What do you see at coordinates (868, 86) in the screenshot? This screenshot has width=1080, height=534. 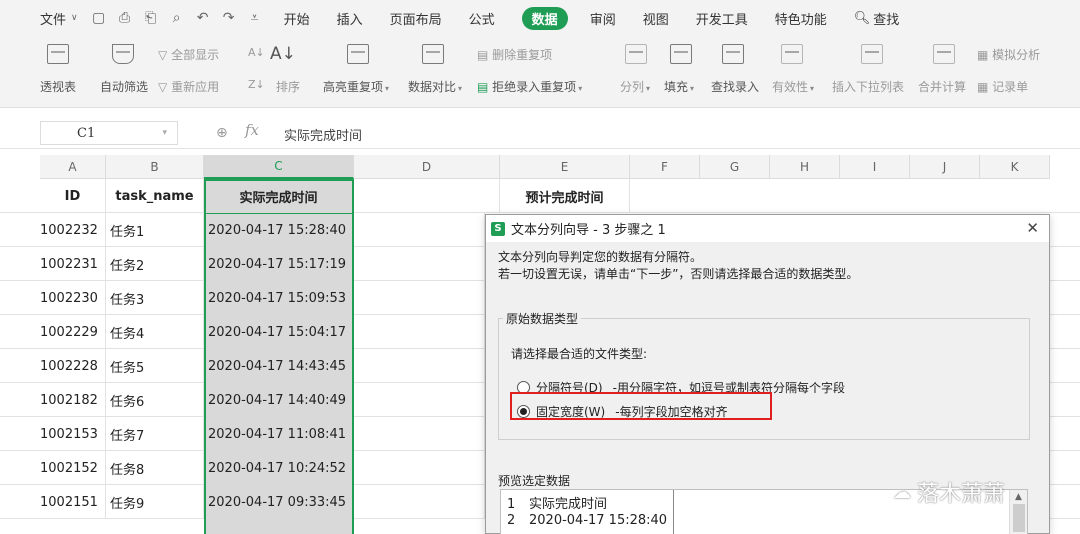 I see `insert-dropdown-button: 插入下拉列表` at bounding box center [868, 86].